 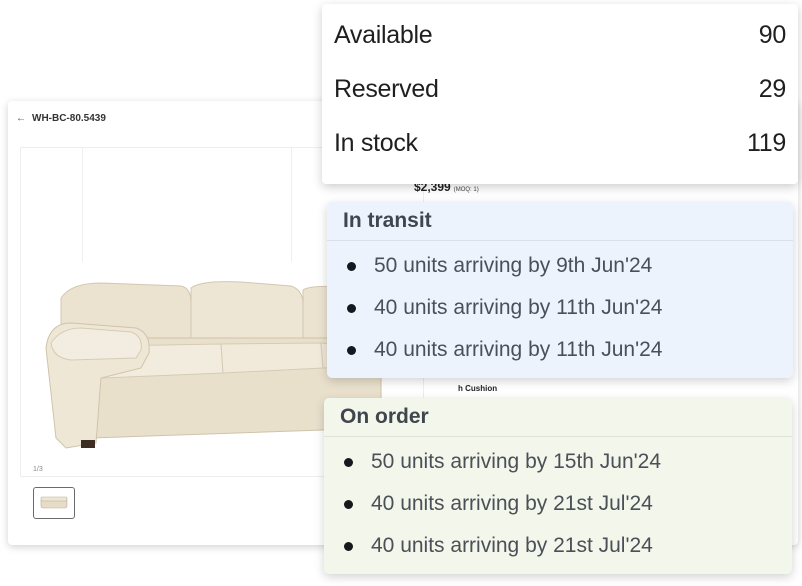 What do you see at coordinates (558, 417) in the screenshot?
I see `on-order-title: On order` at bounding box center [558, 417].